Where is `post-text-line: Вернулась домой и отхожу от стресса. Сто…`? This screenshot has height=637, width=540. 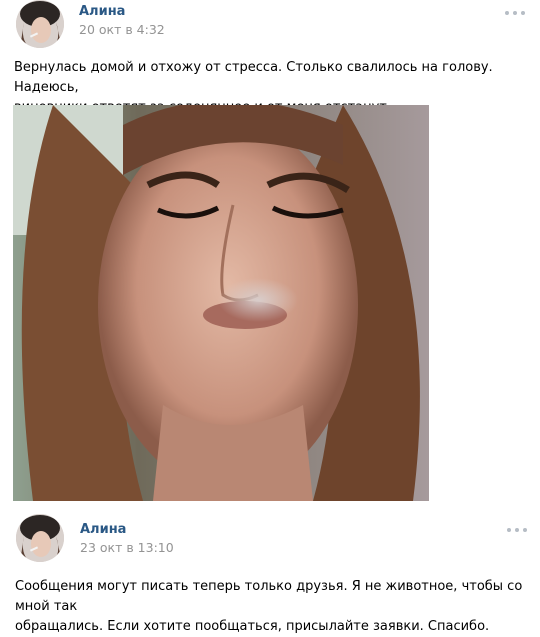
post-text-line: Вернулась домой и отхожу от стресса. Сто… is located at coordinates (253, 77).